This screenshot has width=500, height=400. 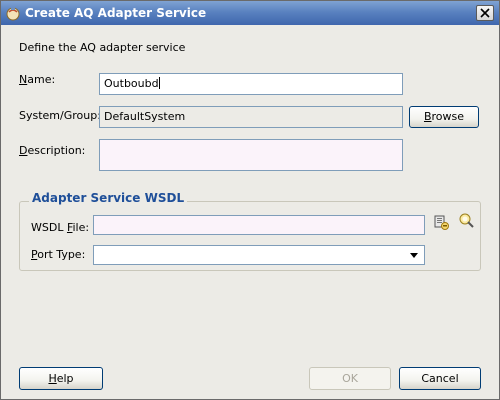 I want to click on name-input: Outboubd, so click(x=251, y=84).